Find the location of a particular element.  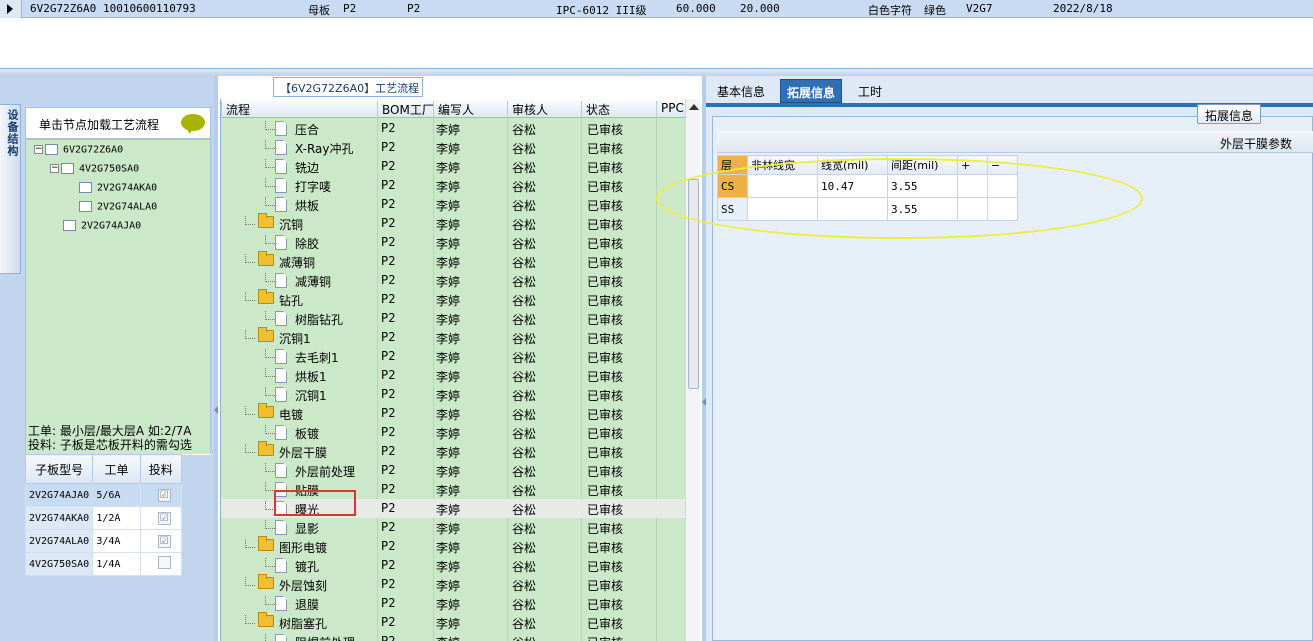

table-row: 外层干膜 P2 李婷 谷松 已审核 is located at coordinates (453, 451).